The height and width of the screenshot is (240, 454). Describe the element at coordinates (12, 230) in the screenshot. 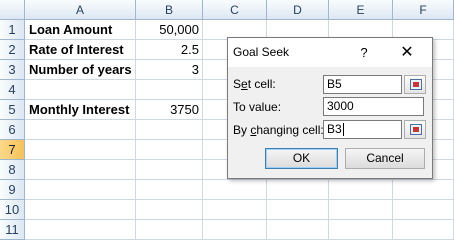

I see `row-header-11: 11` at that location.